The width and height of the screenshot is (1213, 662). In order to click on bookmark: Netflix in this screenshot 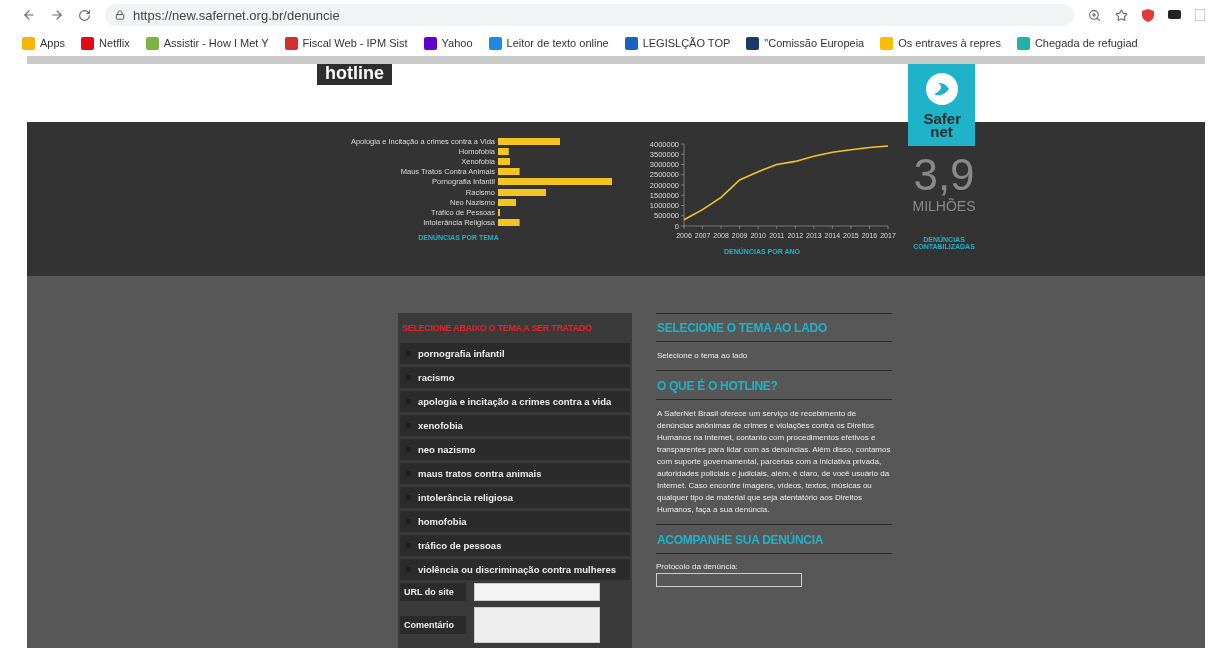, I will do `click(105, 43)`.